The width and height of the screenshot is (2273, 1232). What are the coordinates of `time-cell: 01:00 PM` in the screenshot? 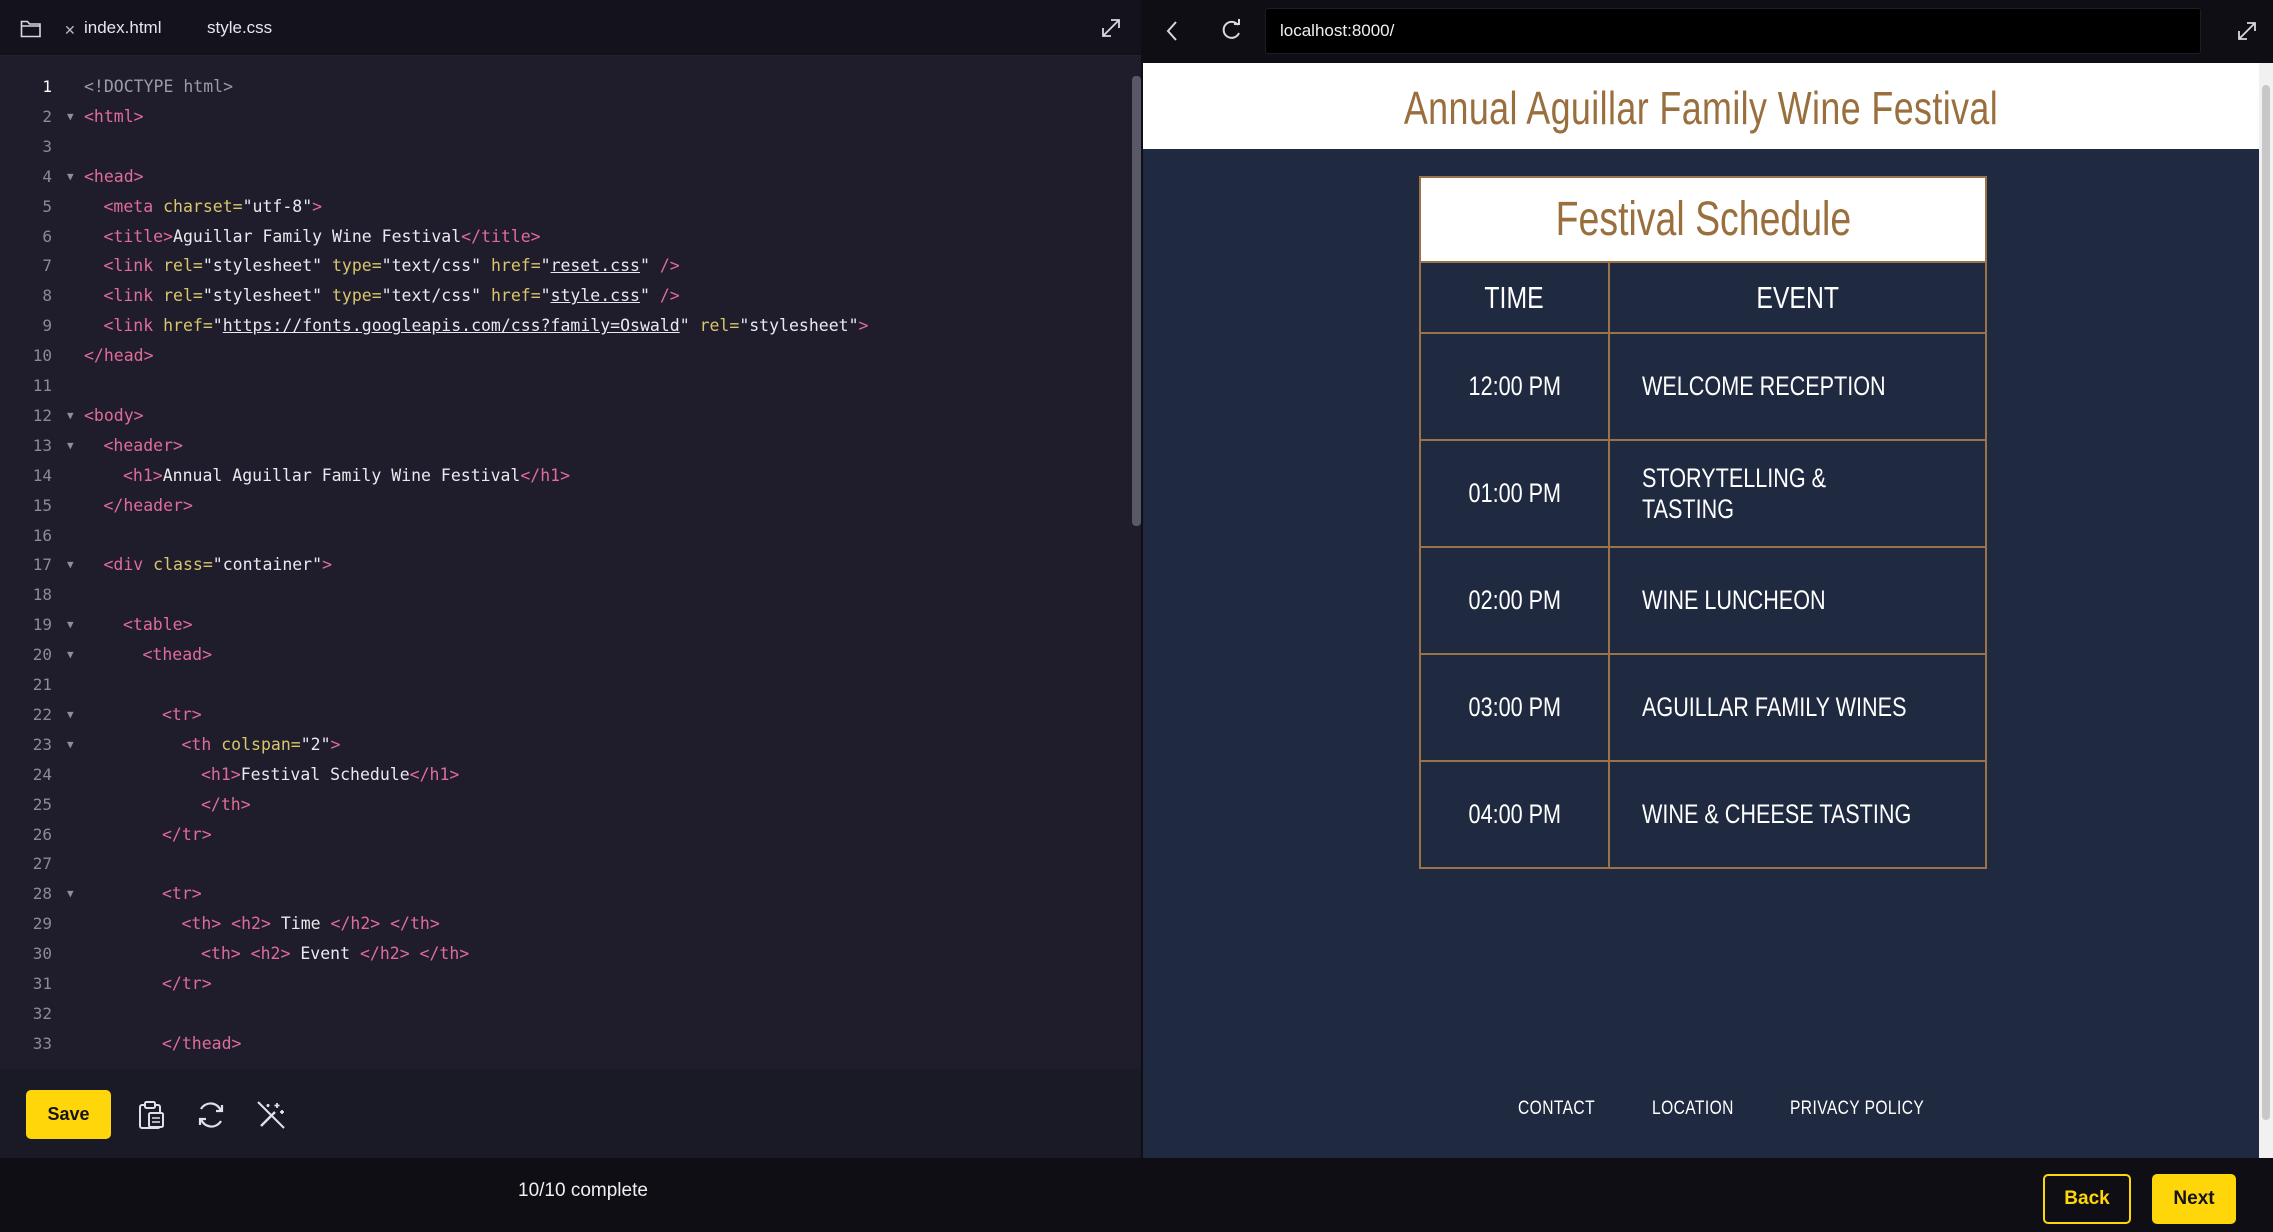 It's located at (1514, 493).